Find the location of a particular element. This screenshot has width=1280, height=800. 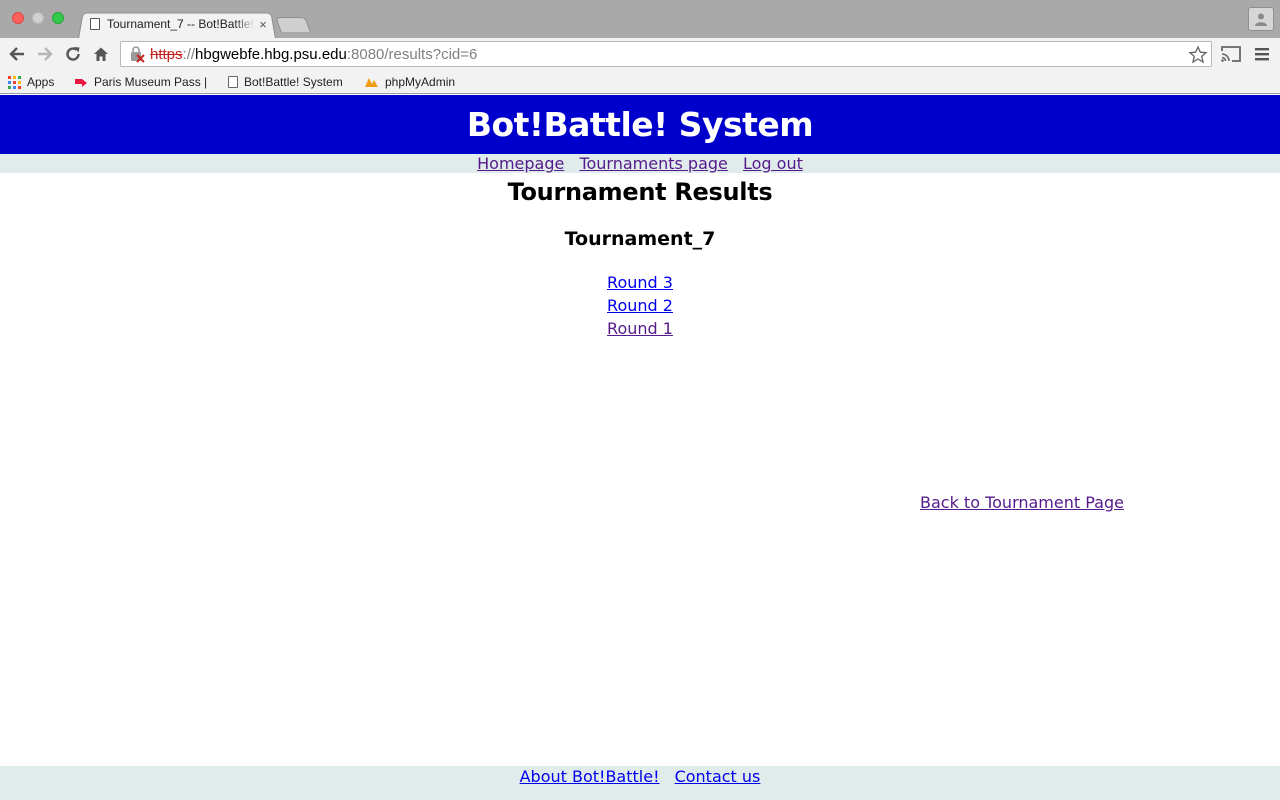

person-icon is located at coordinates (1261, 19).